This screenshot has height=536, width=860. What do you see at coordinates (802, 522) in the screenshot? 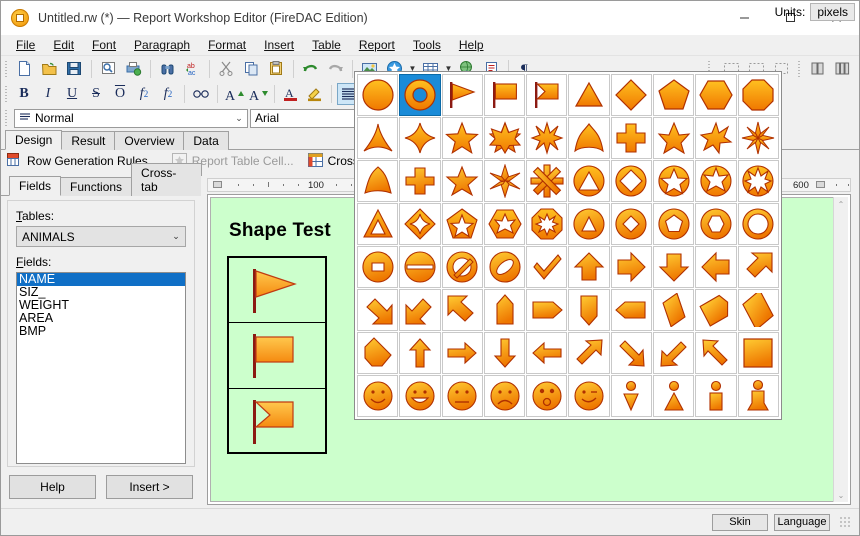
I see `language-button: Language` at bounding box center [802, 522].